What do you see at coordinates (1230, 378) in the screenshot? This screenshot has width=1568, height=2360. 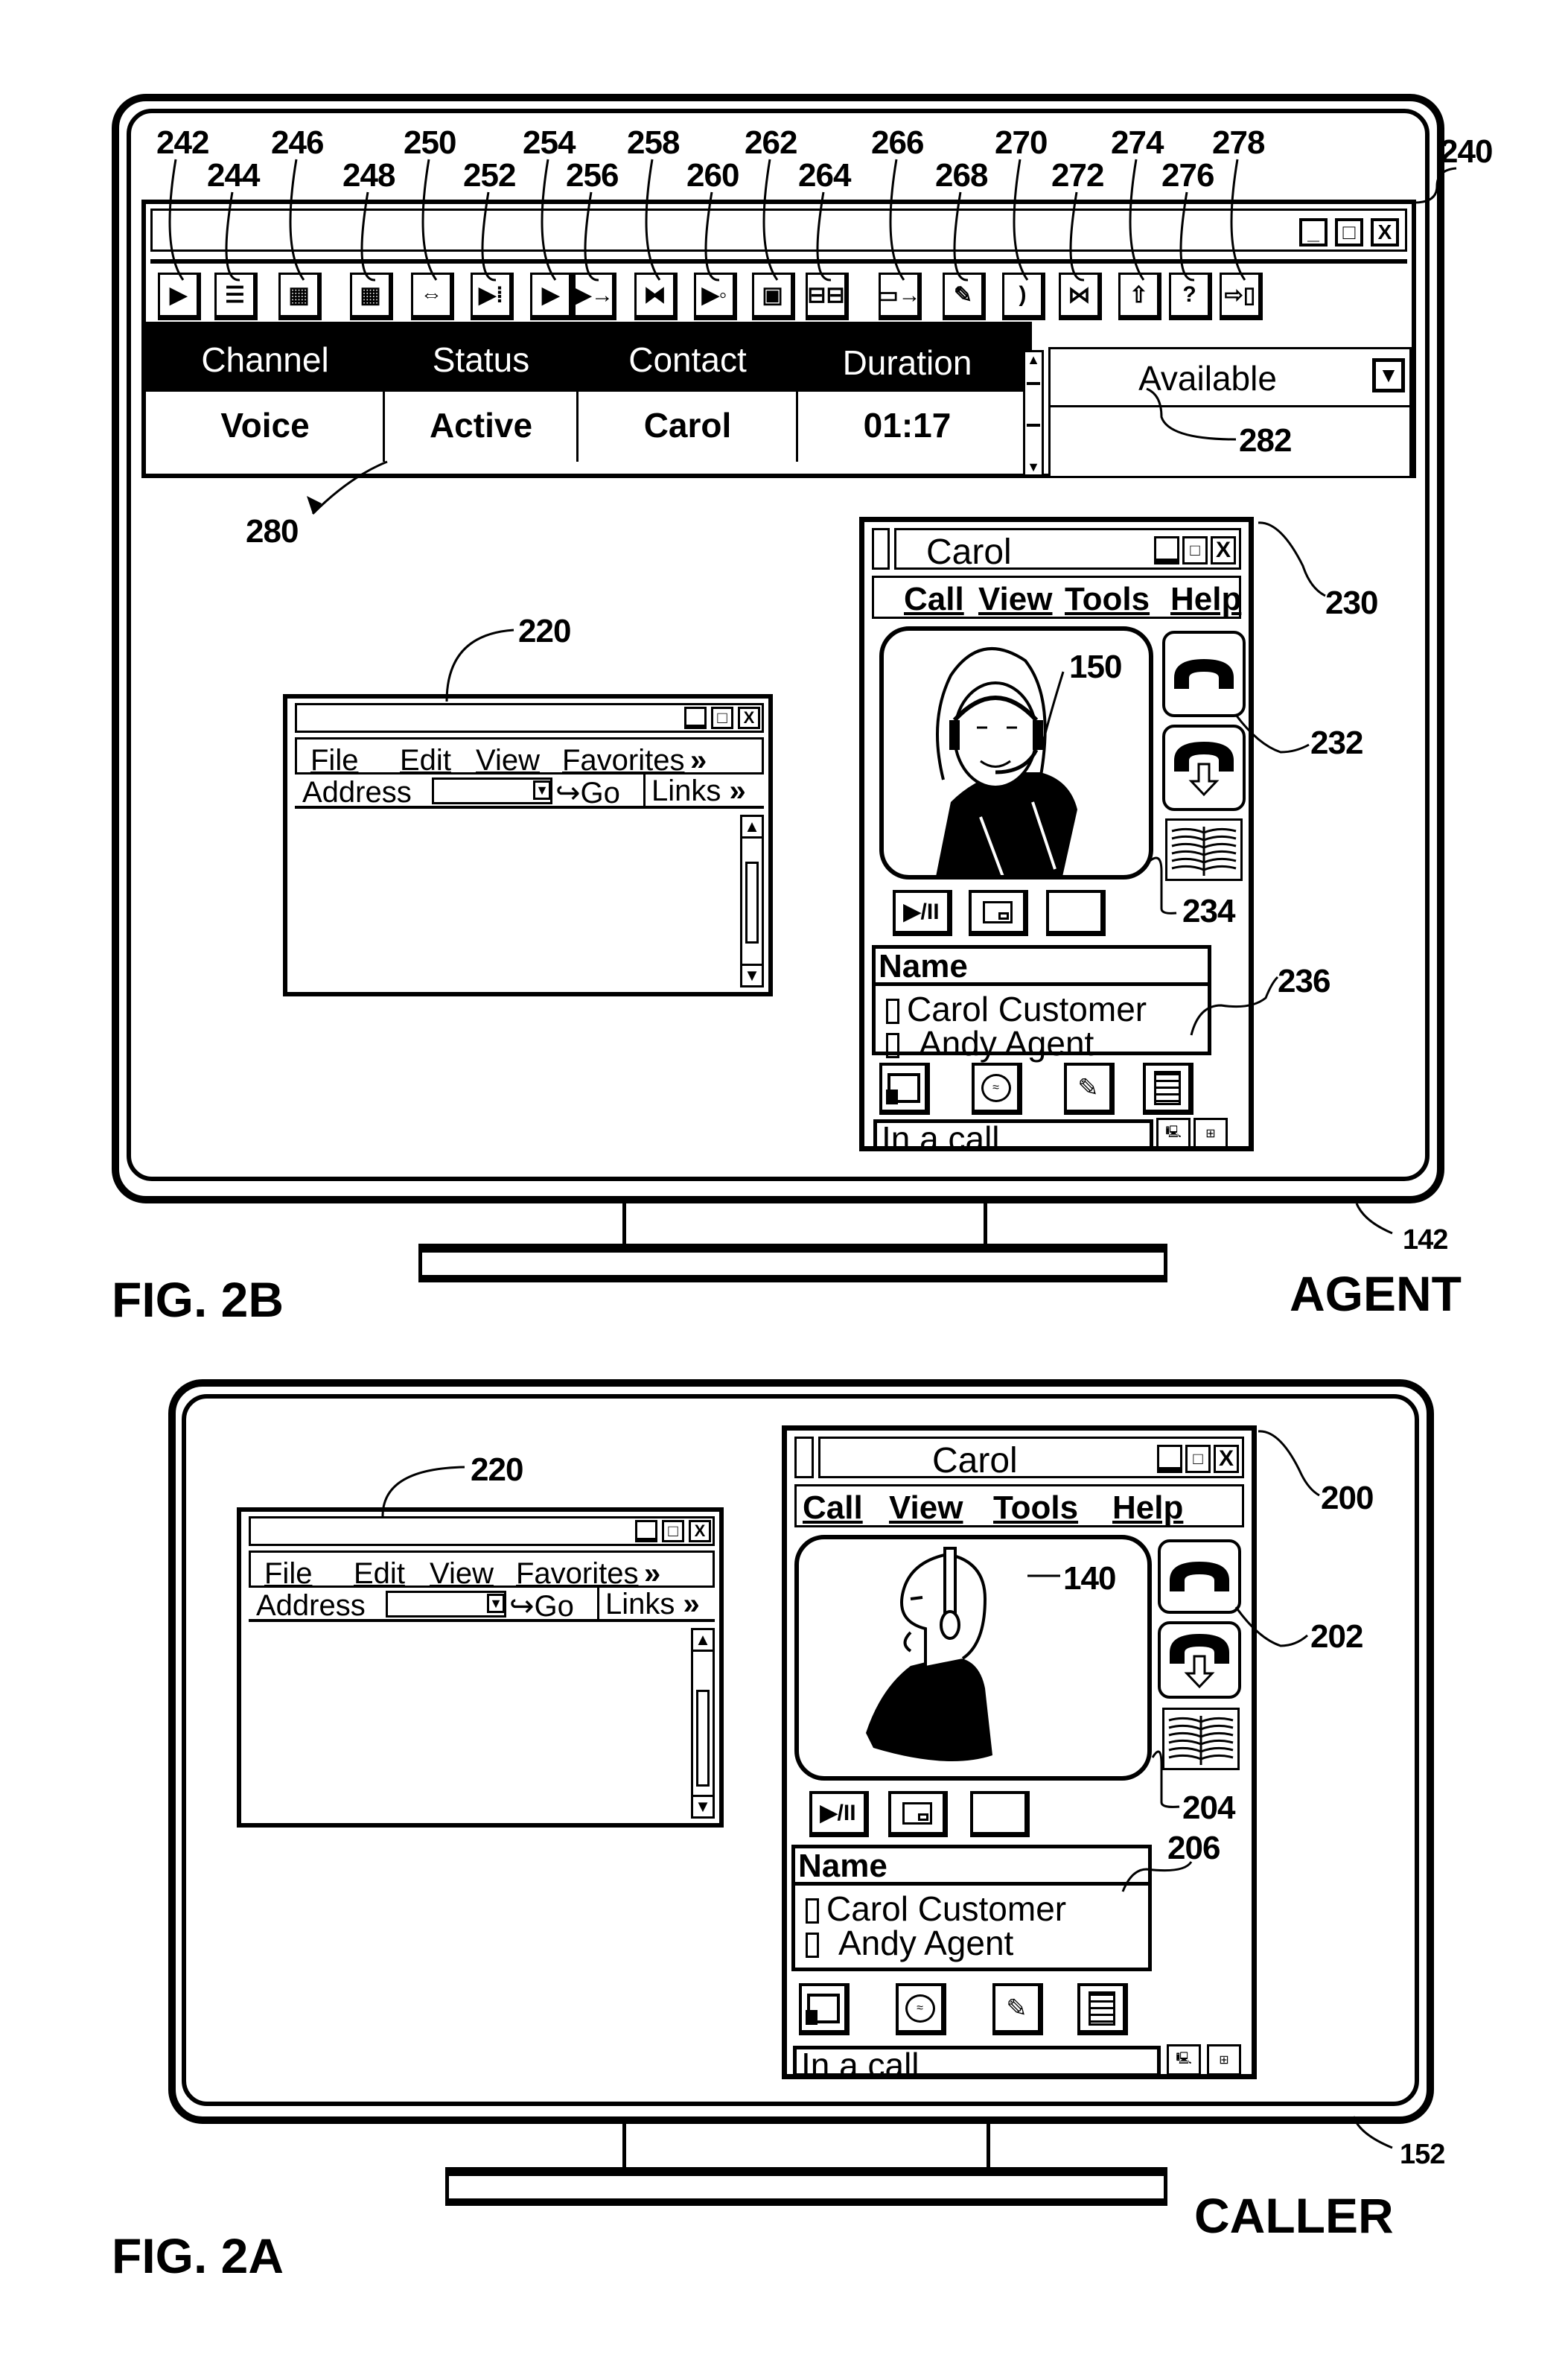 I see `status-dropdown: Available ▼` at bounding box center [1230, 378].